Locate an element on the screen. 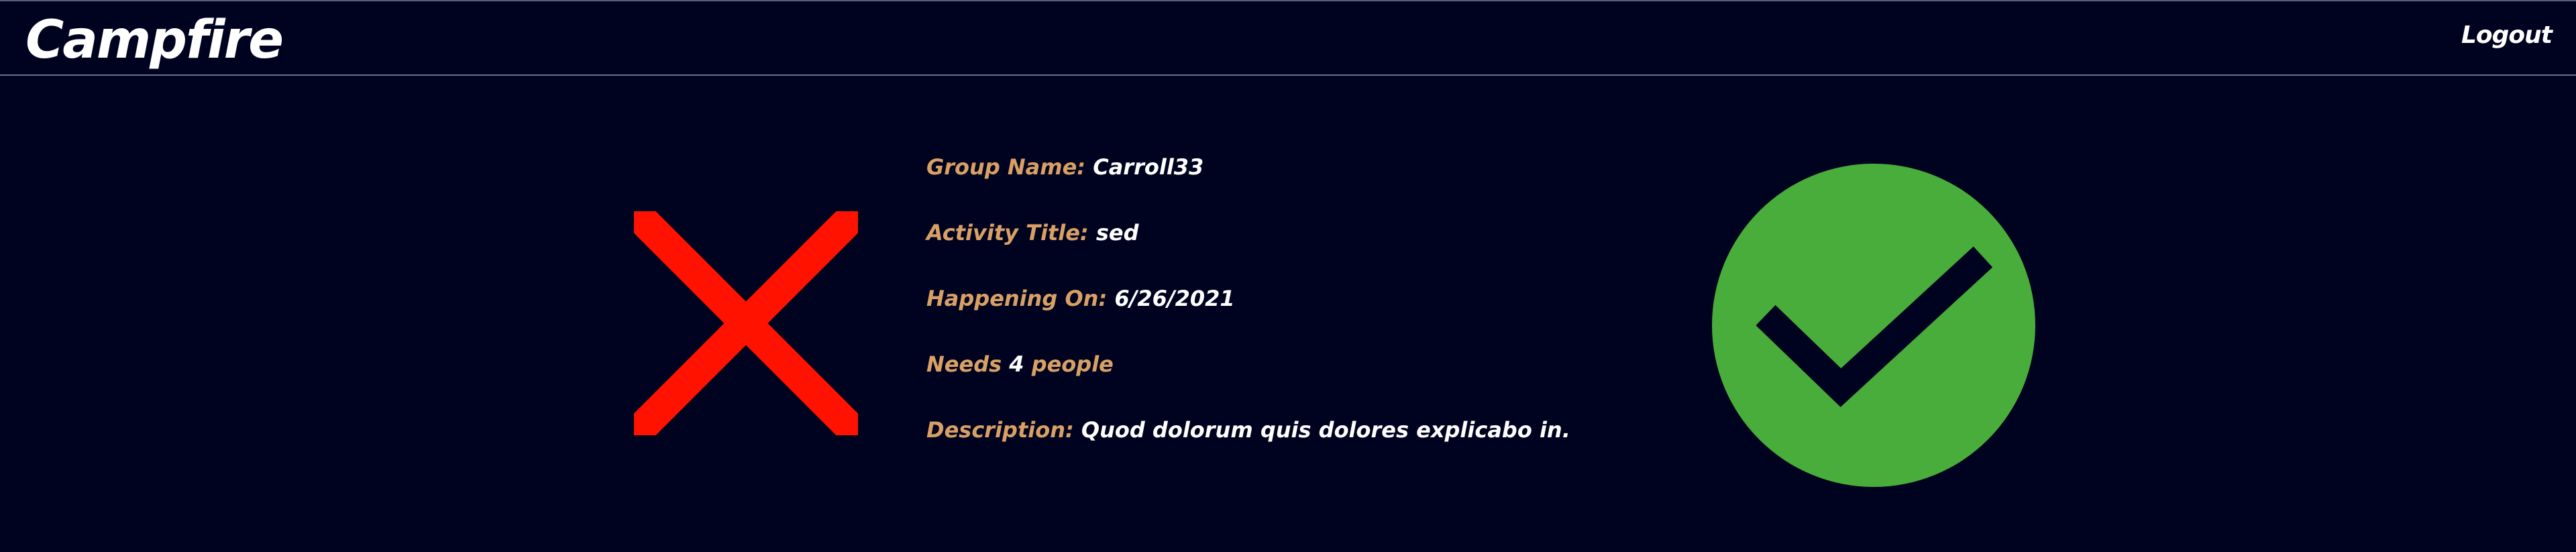 Image resolution: width=2576 pixels, height=552 pixels. accept-button is located at coordinates (1873, 325).